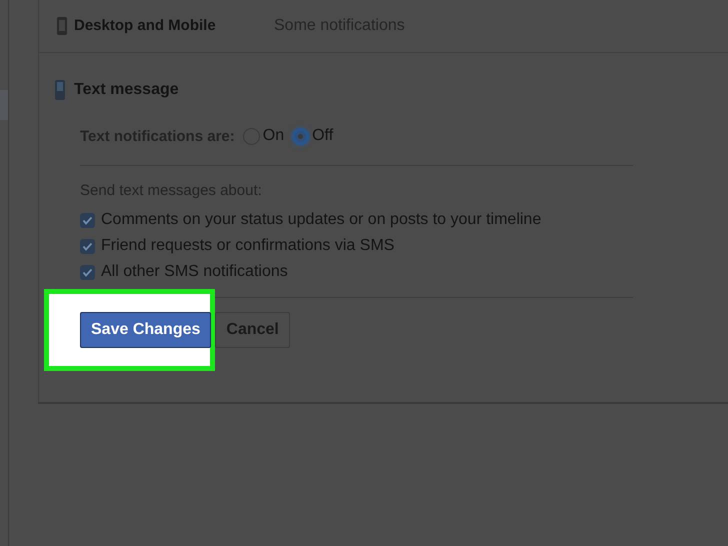 The image size is (728, 546). What do you see at coordinates (146, 330) in the screenshot?
I see `save-button: Save Changes` at bounding box center [146, 330].